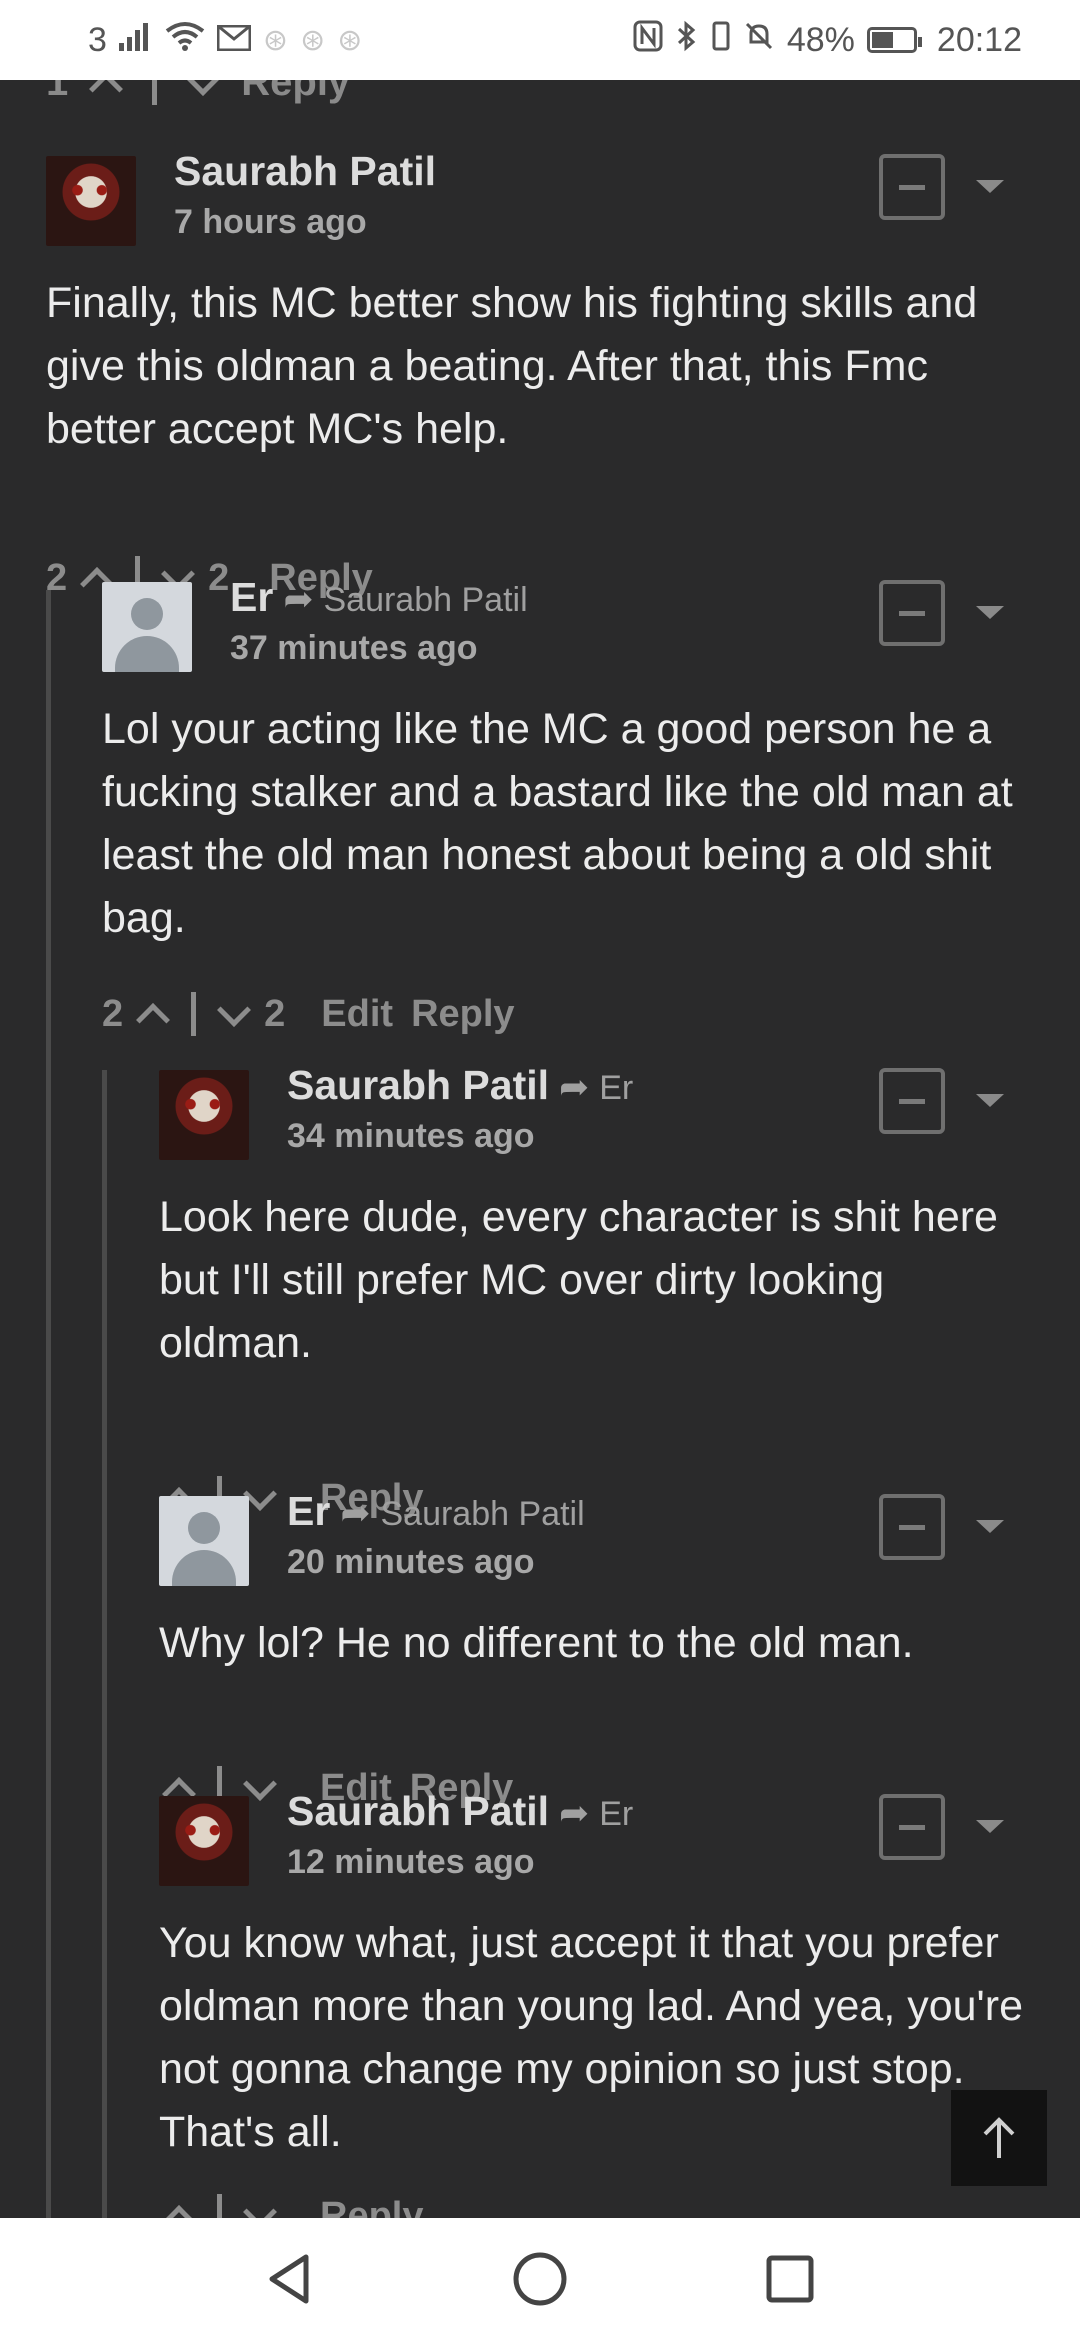  Describe the element at coordinates (135, 40) in the screenshot. I see `signal-icon` at that location.